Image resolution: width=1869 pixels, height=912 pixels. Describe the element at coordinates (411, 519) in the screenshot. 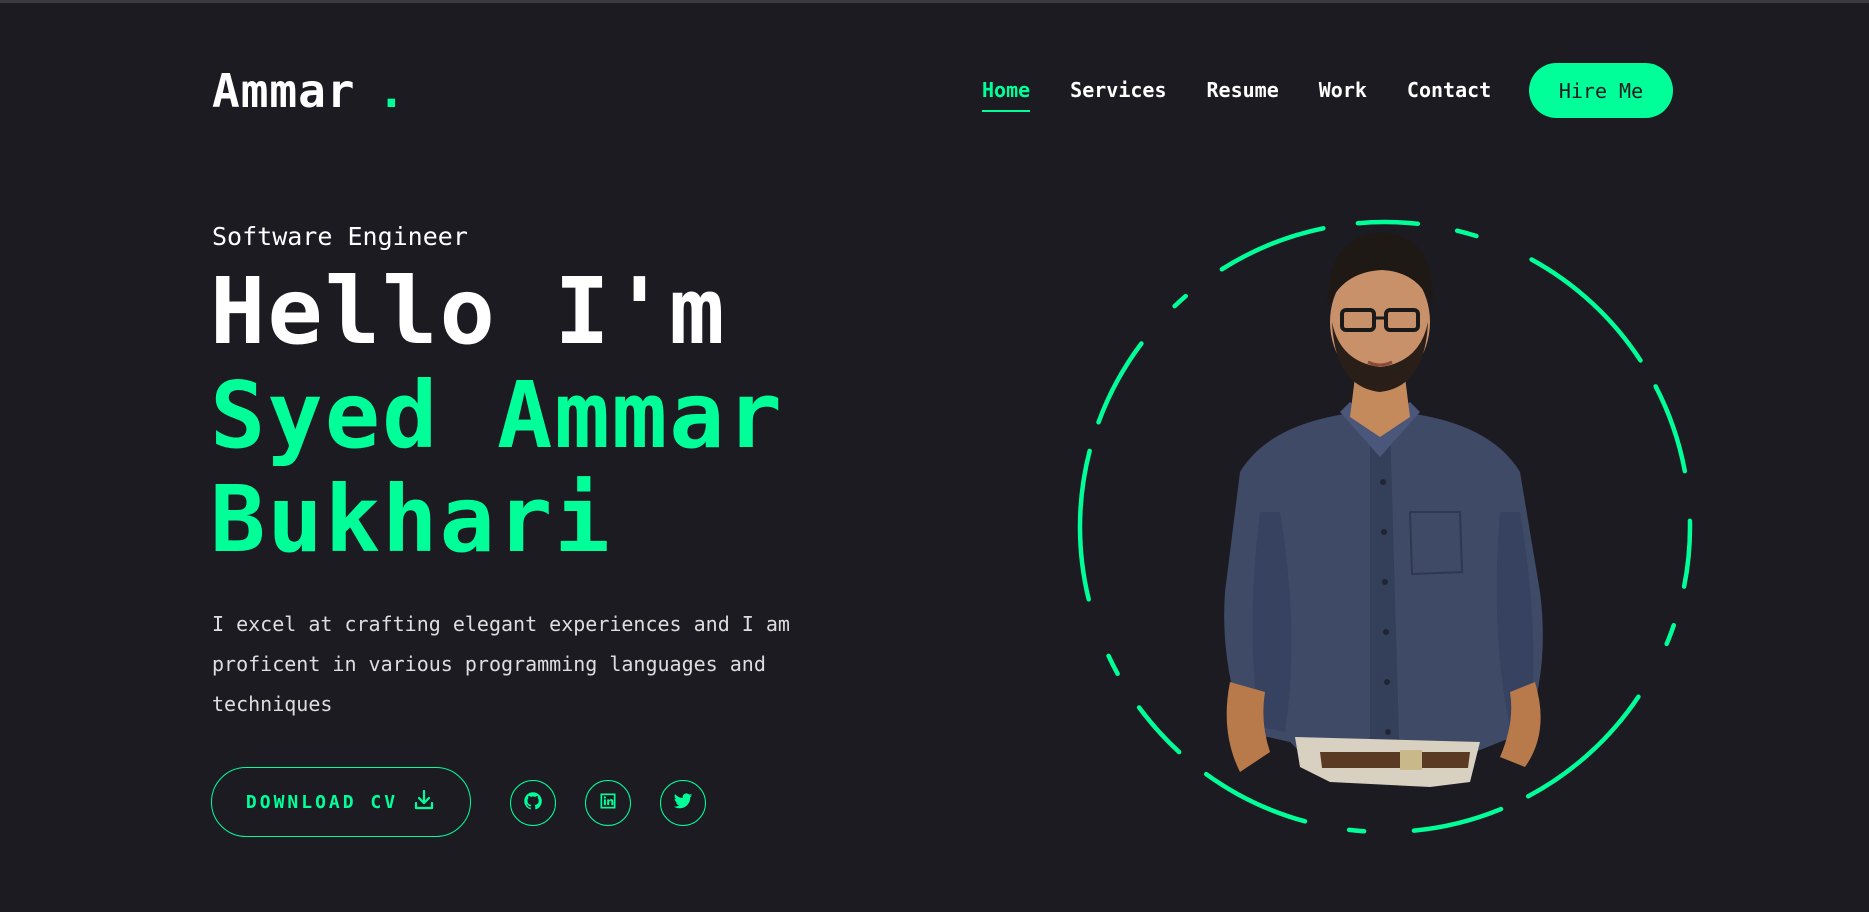

I see `name-line-2: Bukhari` at that location.